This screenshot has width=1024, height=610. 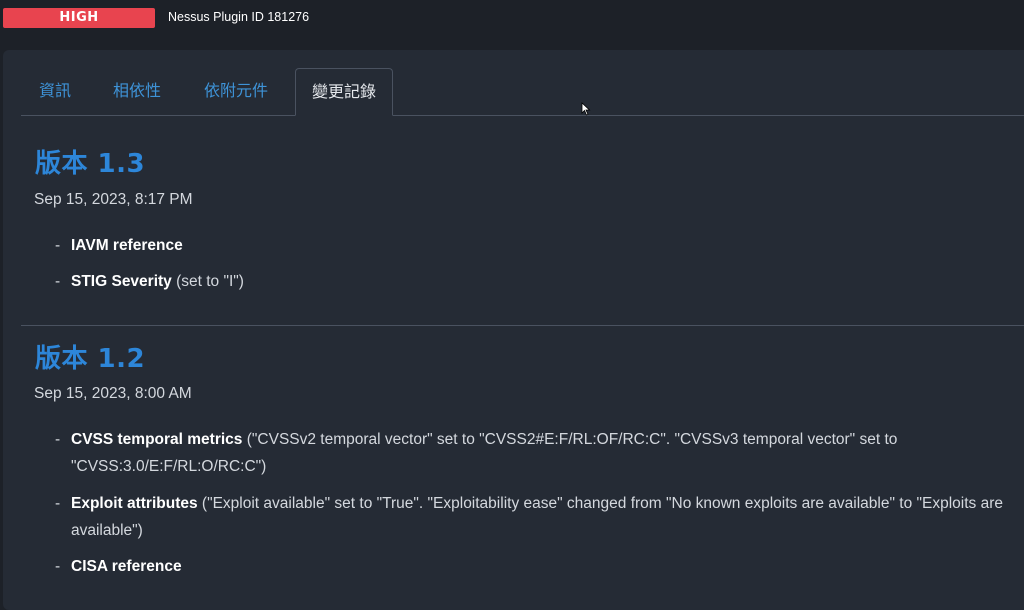 What do you see at coordinates (127, 245) in the screenshot?
I see `change-name: IAVM reference` at bounding box center [127, 245].